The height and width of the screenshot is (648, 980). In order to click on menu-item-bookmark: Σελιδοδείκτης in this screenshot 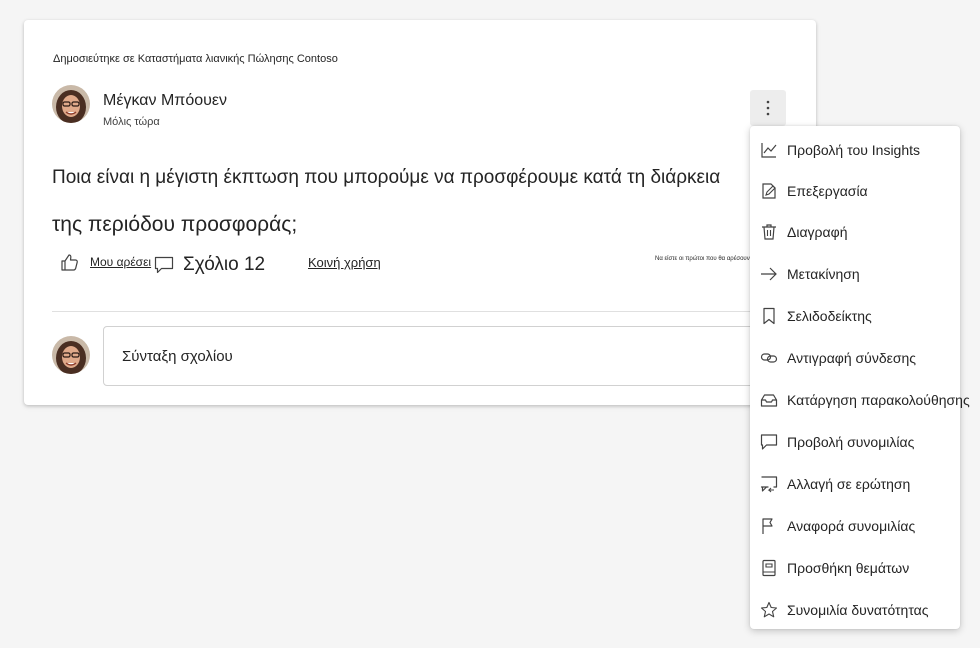, I will do `click(865, 316)`.